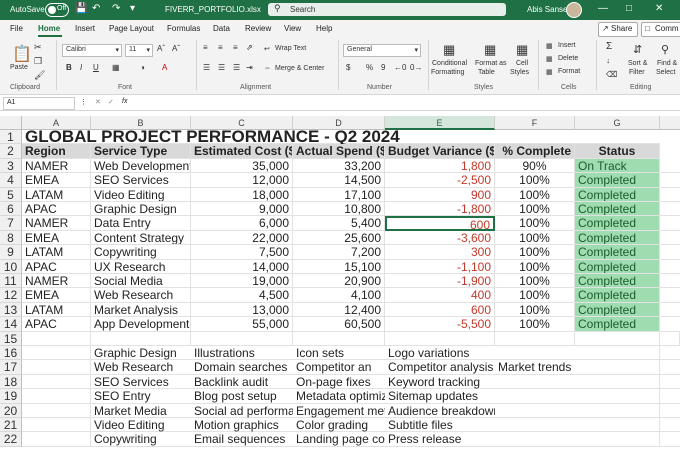  What do you see at coordinates (141, 180) in the screenshot?
I see `table-cell: SEO Services` at bounding box center [141, 180].